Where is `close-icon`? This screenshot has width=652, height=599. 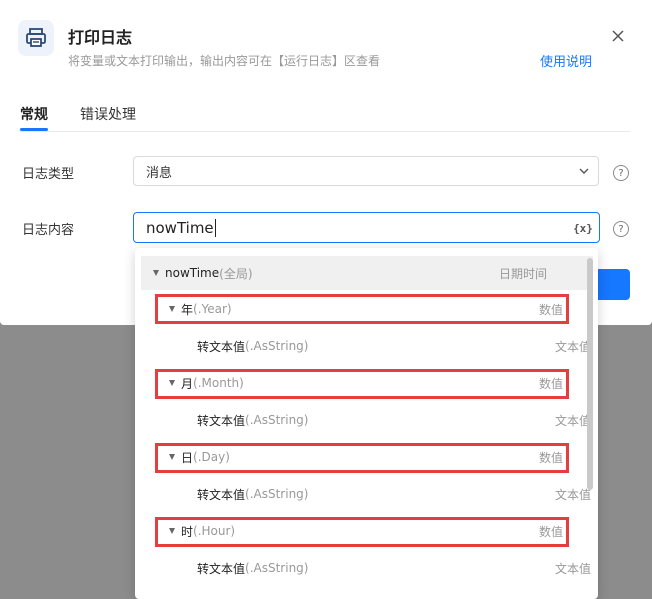
close-icon is located at coordinates (618, 36).